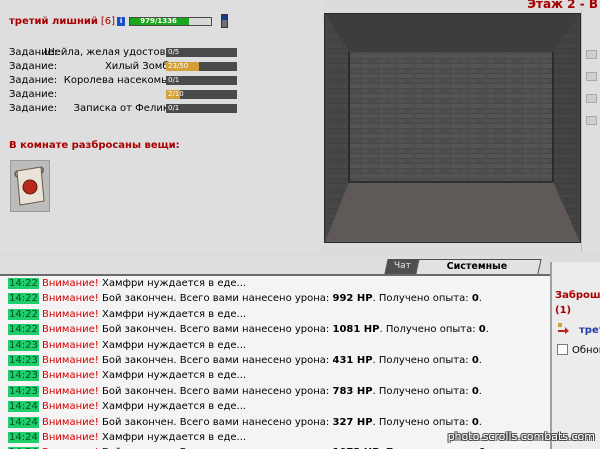 Image resolution: width=600 pixels, height=449 pixels. What do you see at coordinates (352, 360) in the screenshot?
I see `message-damage: 431 HP` at bounding box center [352, 360].